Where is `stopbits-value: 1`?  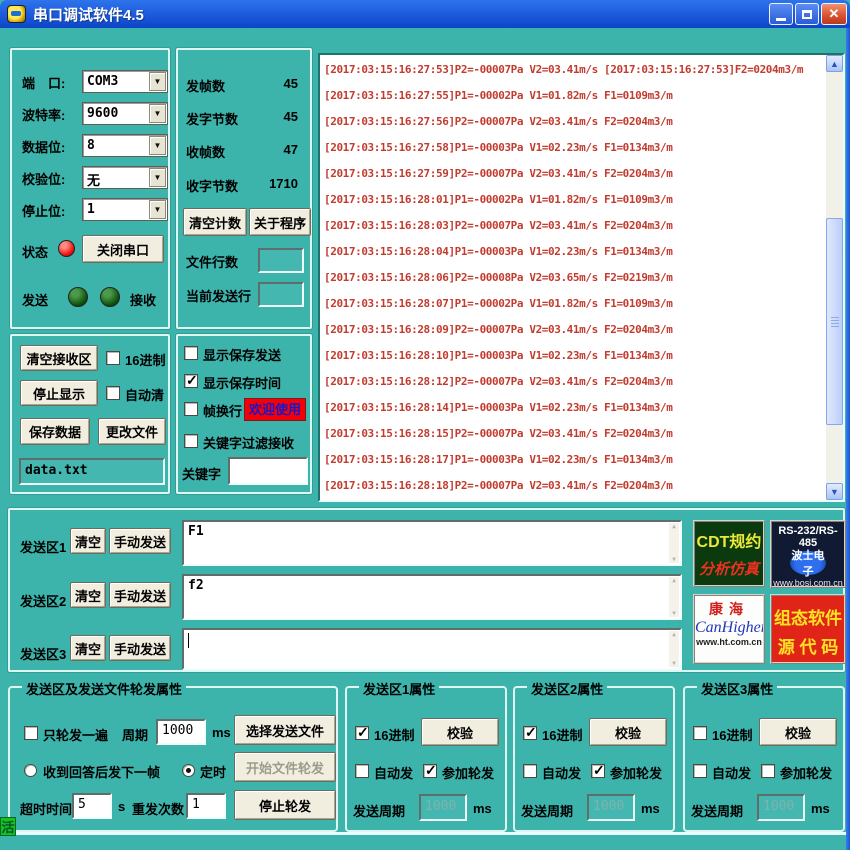
stopbits-value: 1 is located at coordinates (91, 209).